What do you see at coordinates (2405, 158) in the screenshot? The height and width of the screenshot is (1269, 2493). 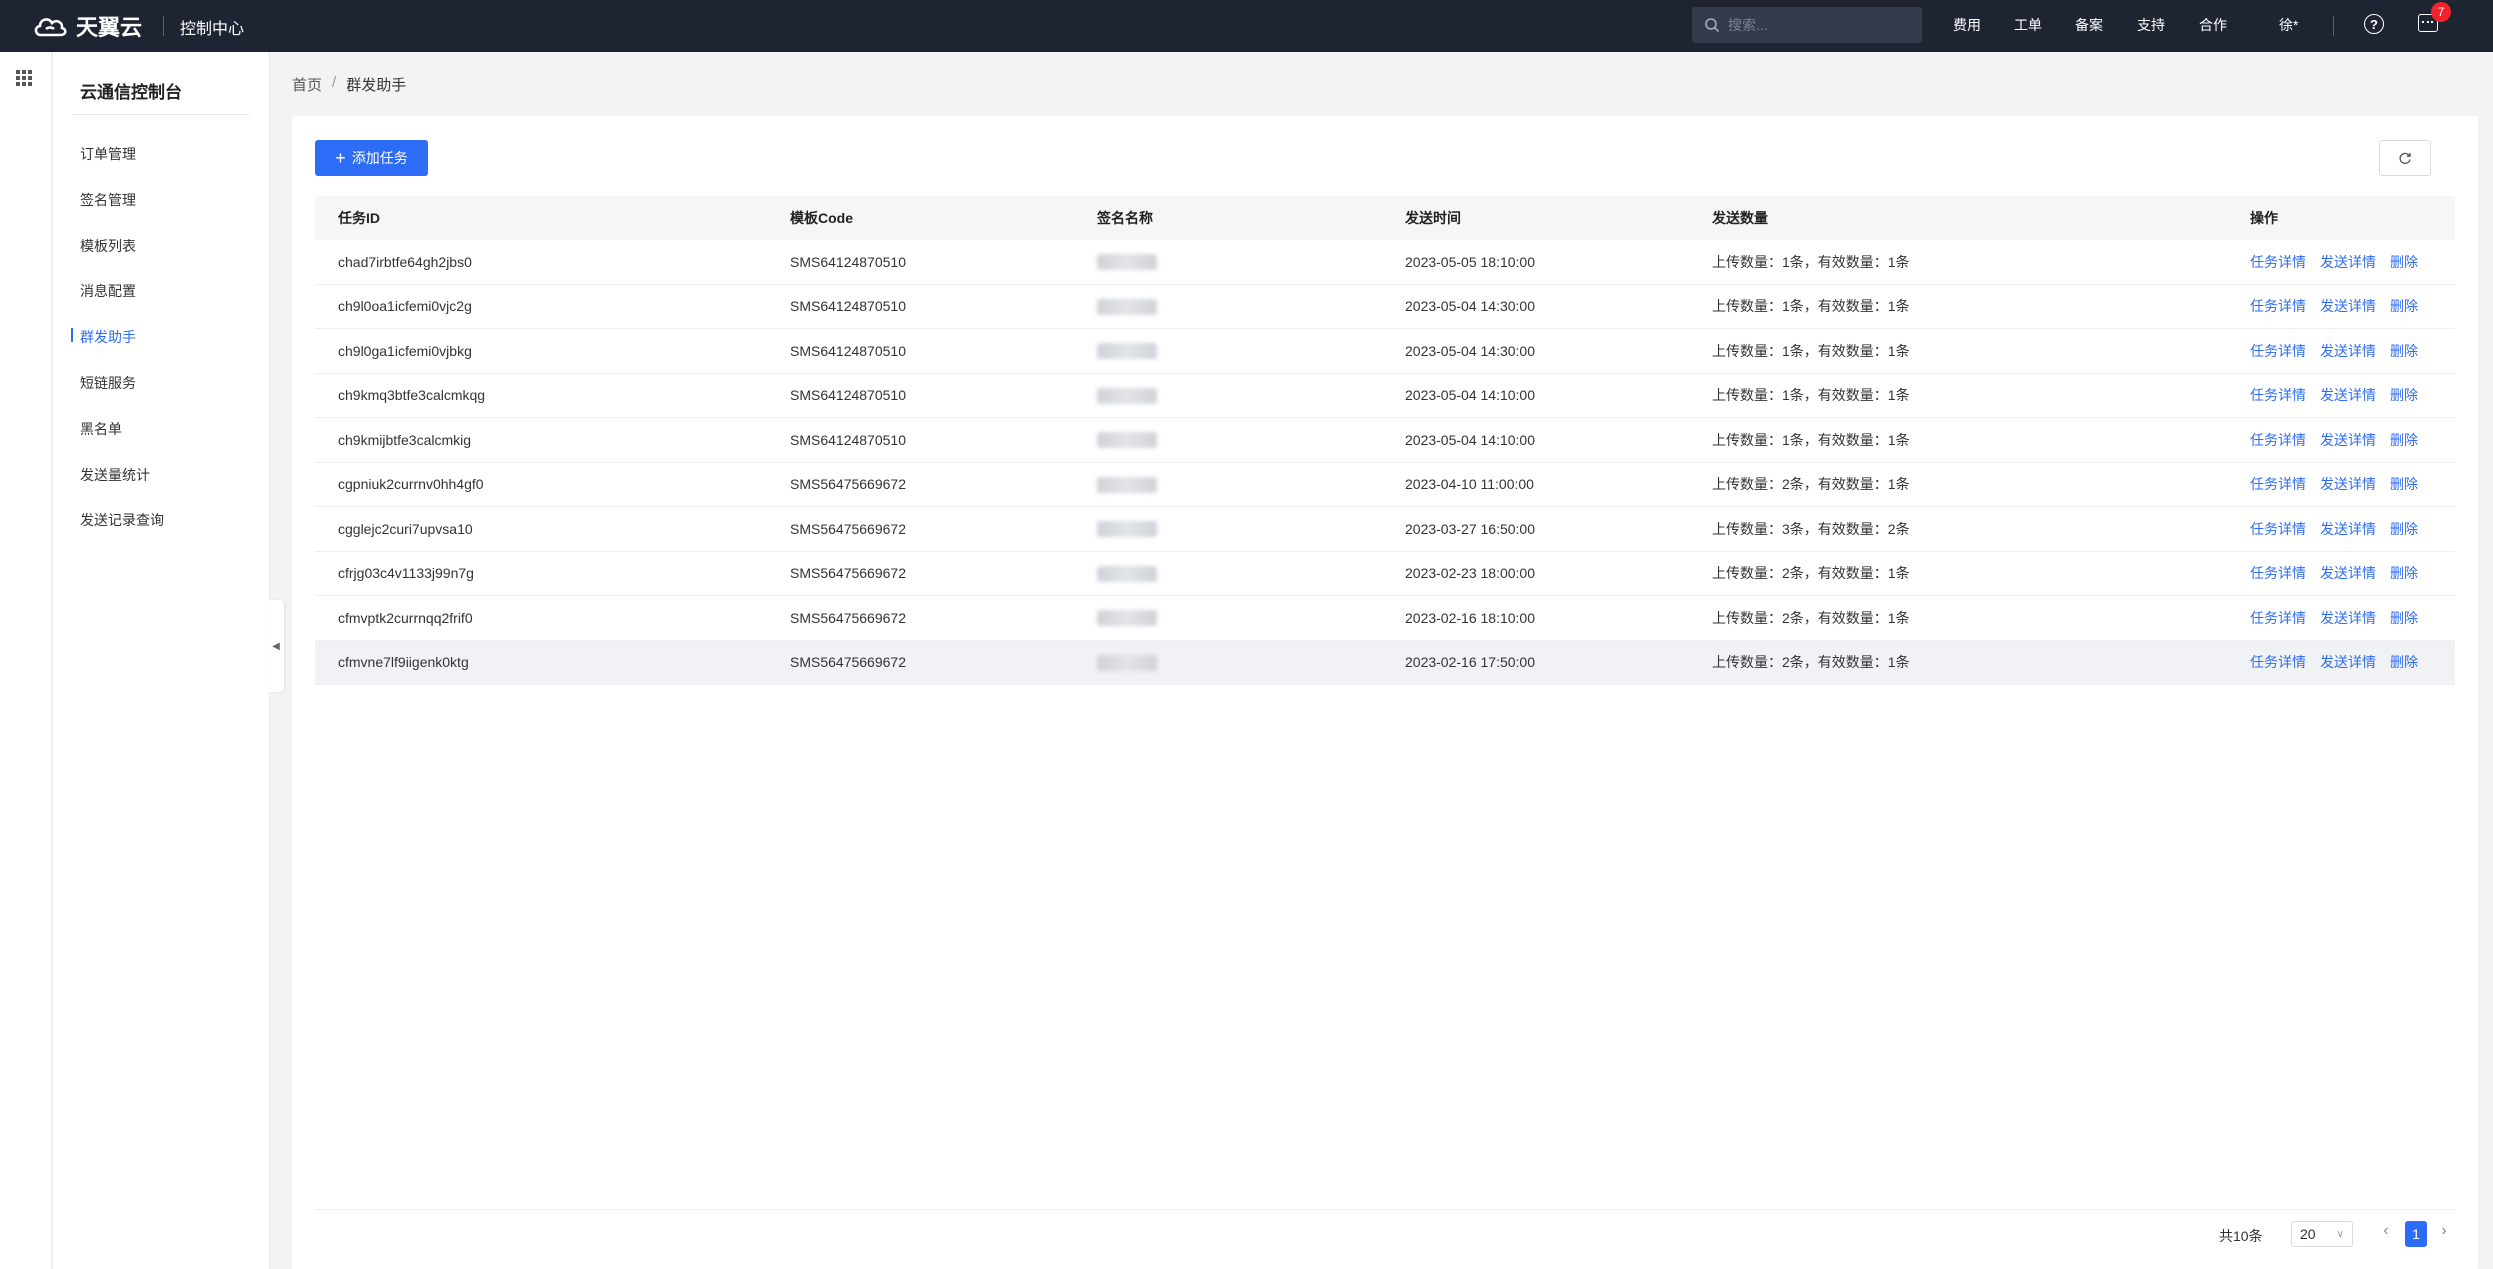 I see `refresh-button` at bounding box center [2405, 158].